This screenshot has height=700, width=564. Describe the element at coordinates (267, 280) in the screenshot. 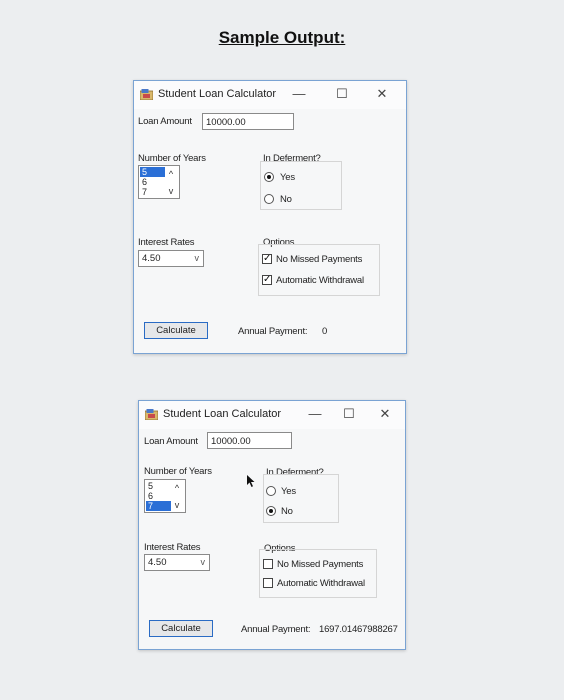

I see `auto-withdrawal-checkbox: ✓` at that location.